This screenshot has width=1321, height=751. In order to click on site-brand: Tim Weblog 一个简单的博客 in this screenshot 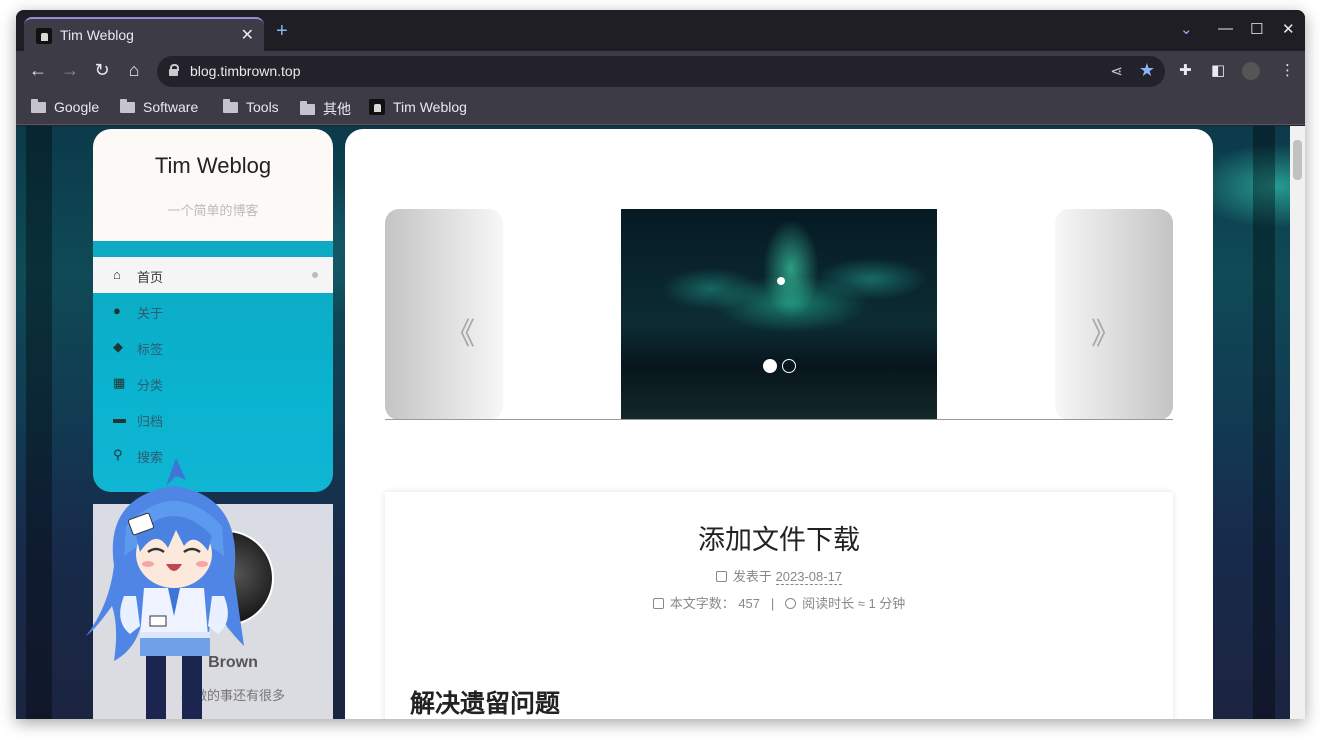, I will do `click(213, 185)`.